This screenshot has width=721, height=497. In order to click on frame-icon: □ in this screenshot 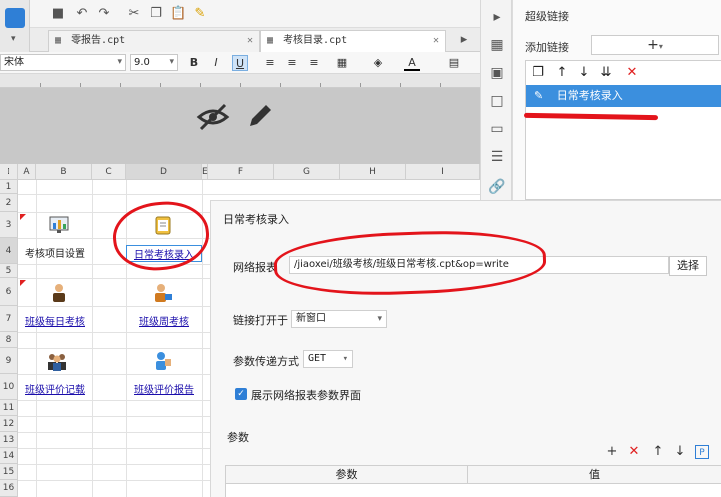, I will do `click(497, 101)`.